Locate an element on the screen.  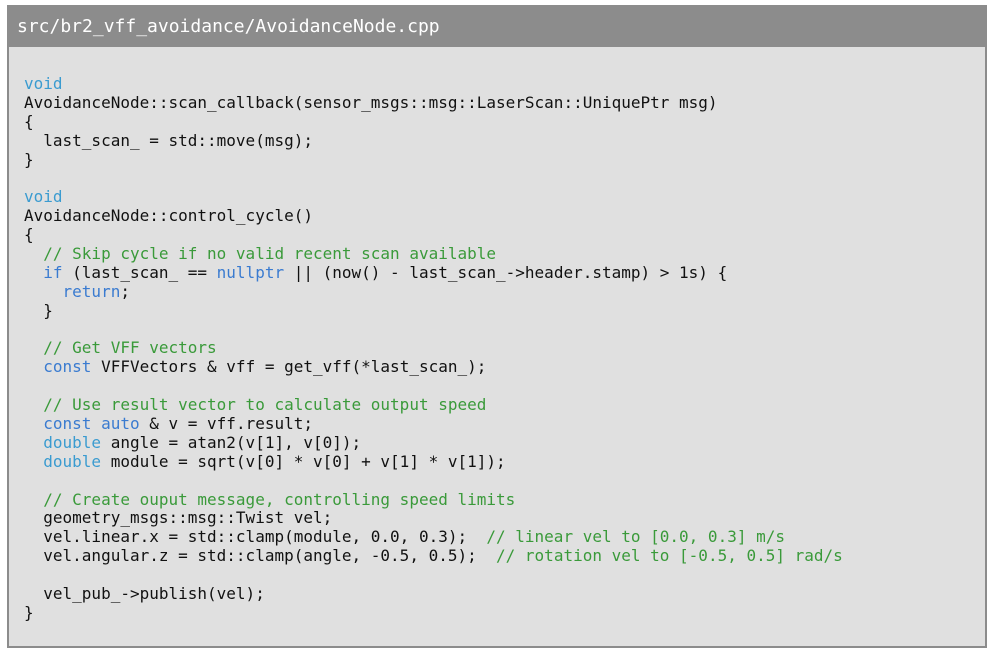
code-line: geometry_msgs::msg::Twist vel; is located at coordinates (433, 518).